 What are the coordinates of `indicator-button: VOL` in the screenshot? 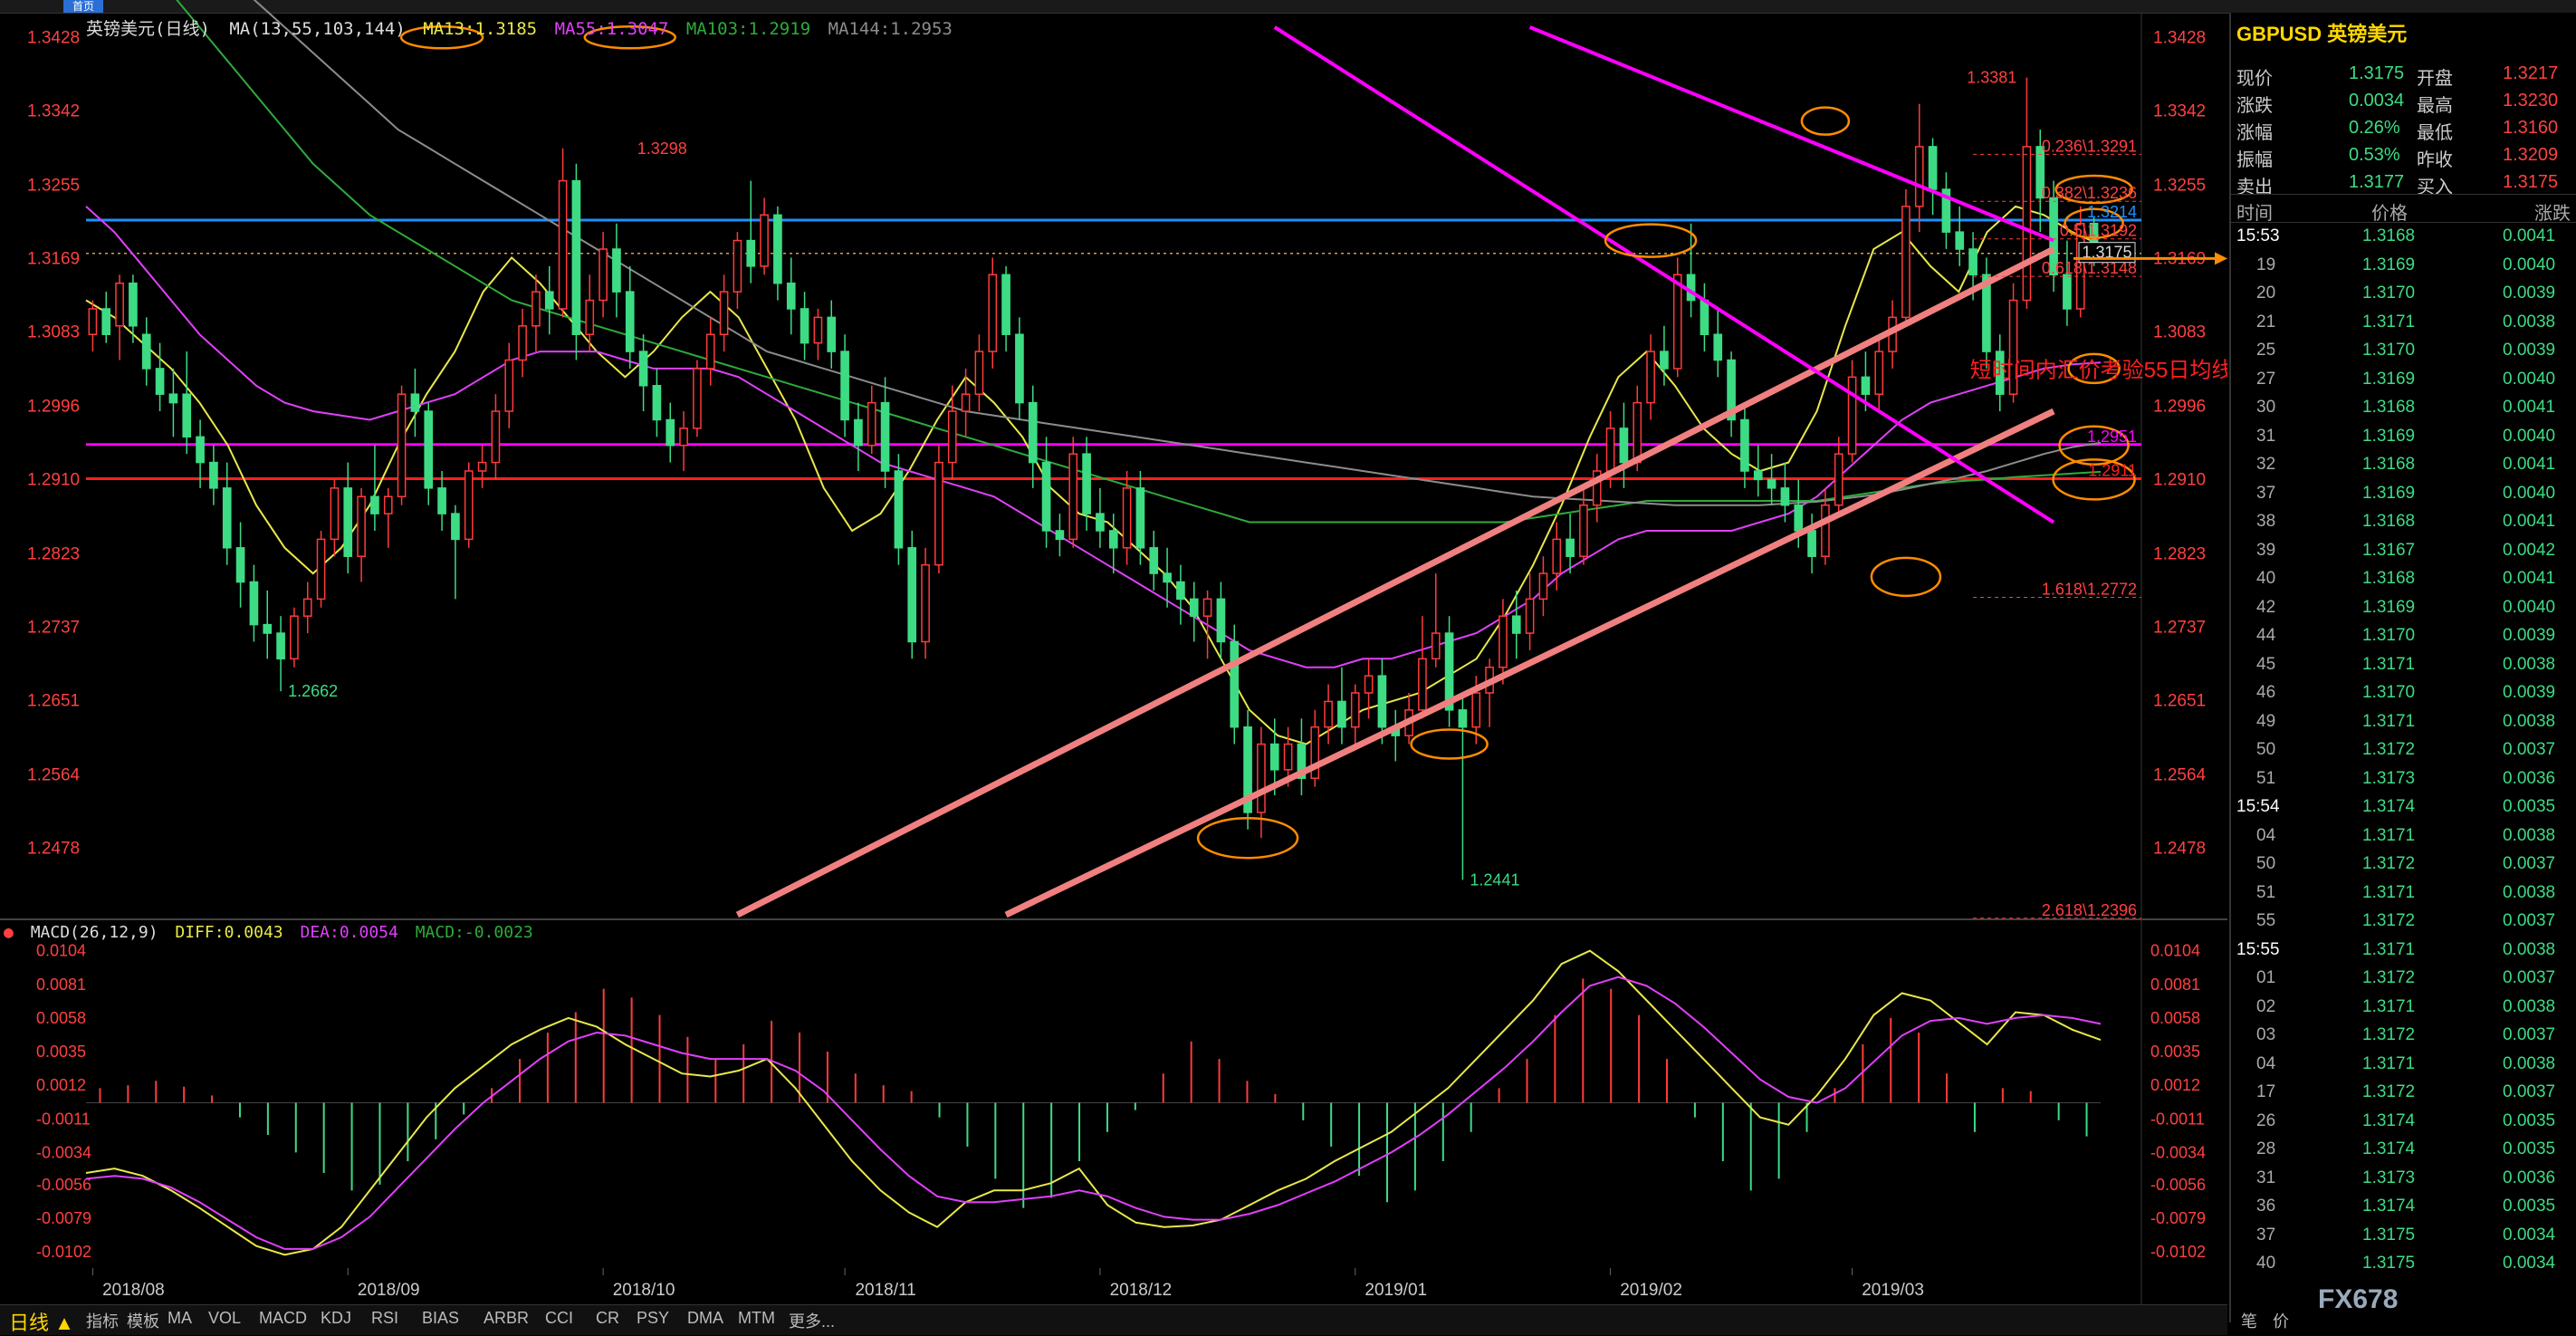 It's located at (224, 1318).